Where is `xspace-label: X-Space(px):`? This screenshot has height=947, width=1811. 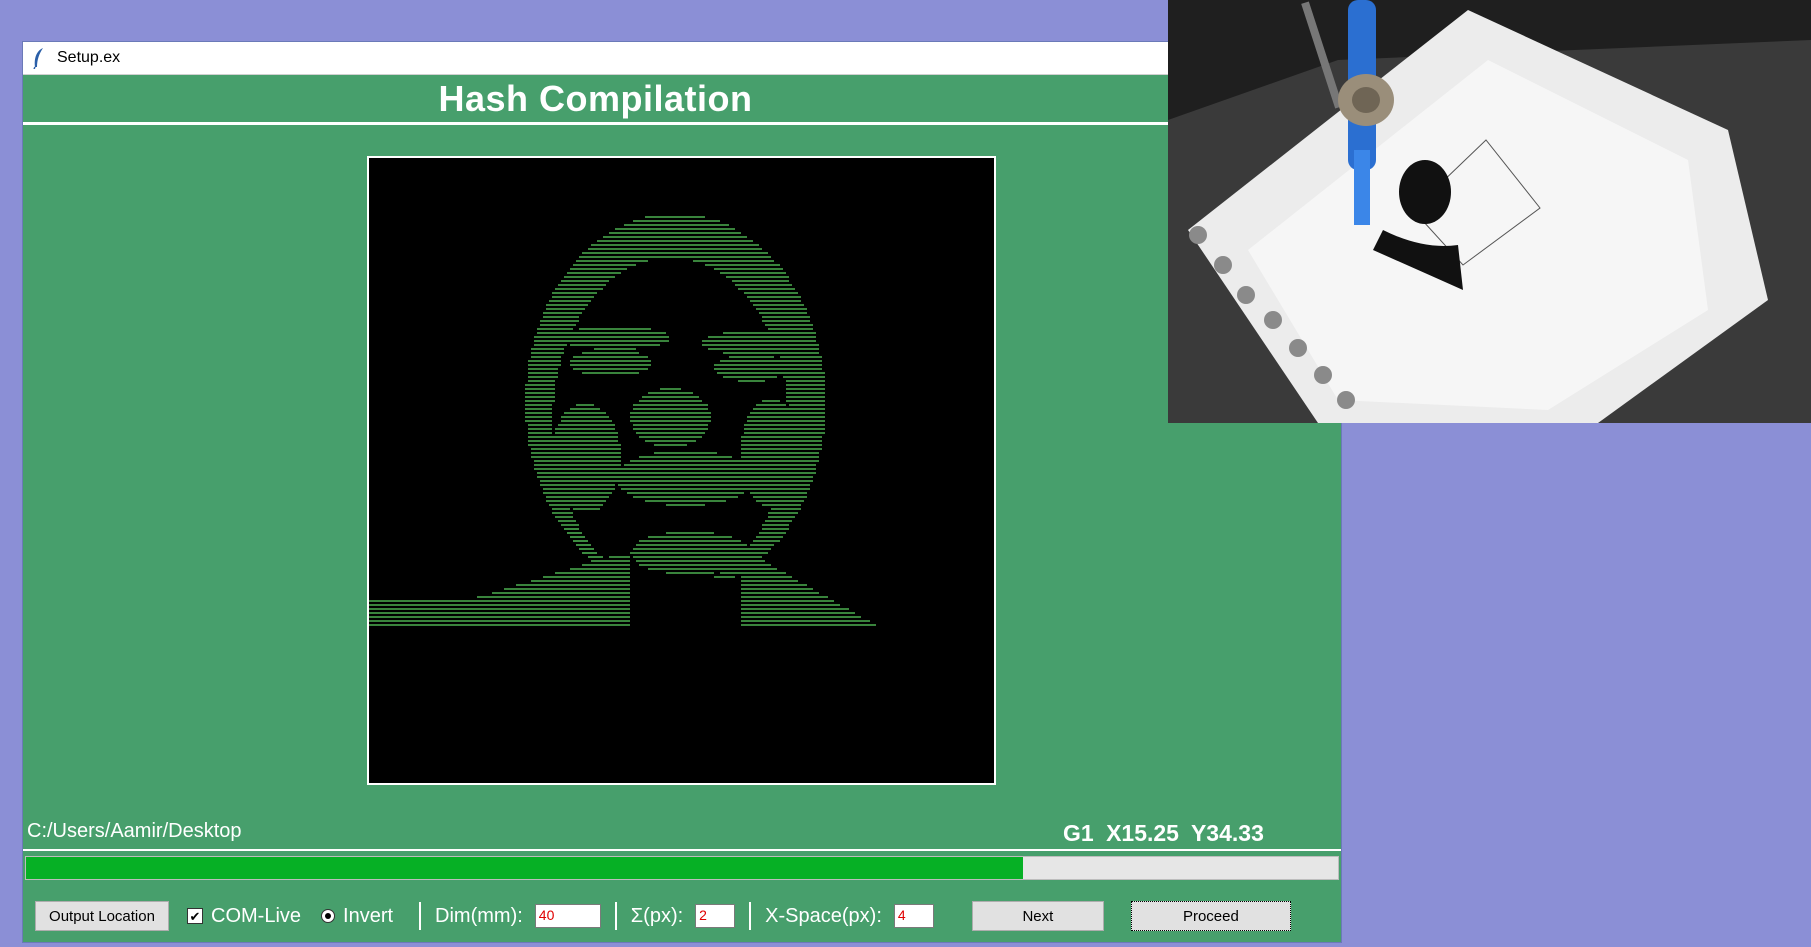
xspace-label: X-Space(px): is located at coordinates (823, 915).